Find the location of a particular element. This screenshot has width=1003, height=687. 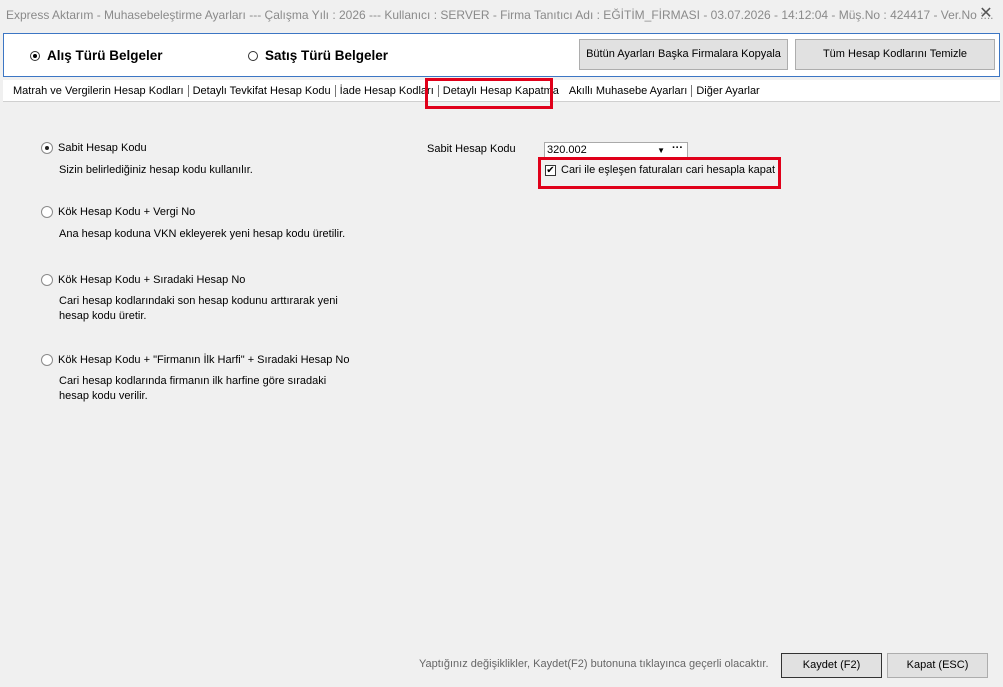

fixed-code-combobox: 320.002 ▼ ··· is located at coordinates (616, 150).